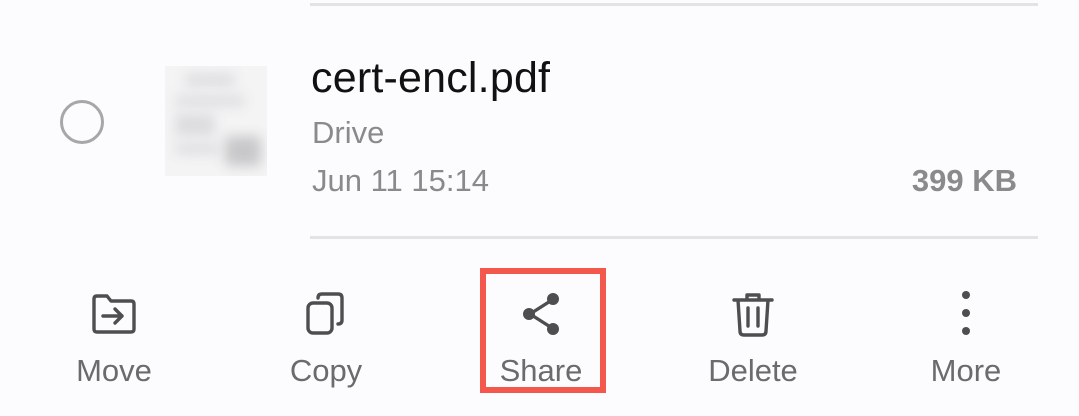  What do you see at coordinates (216, 121) in the screenshot?
I see `pdf-thumbnail-icon` at bounding box center [216, 121].